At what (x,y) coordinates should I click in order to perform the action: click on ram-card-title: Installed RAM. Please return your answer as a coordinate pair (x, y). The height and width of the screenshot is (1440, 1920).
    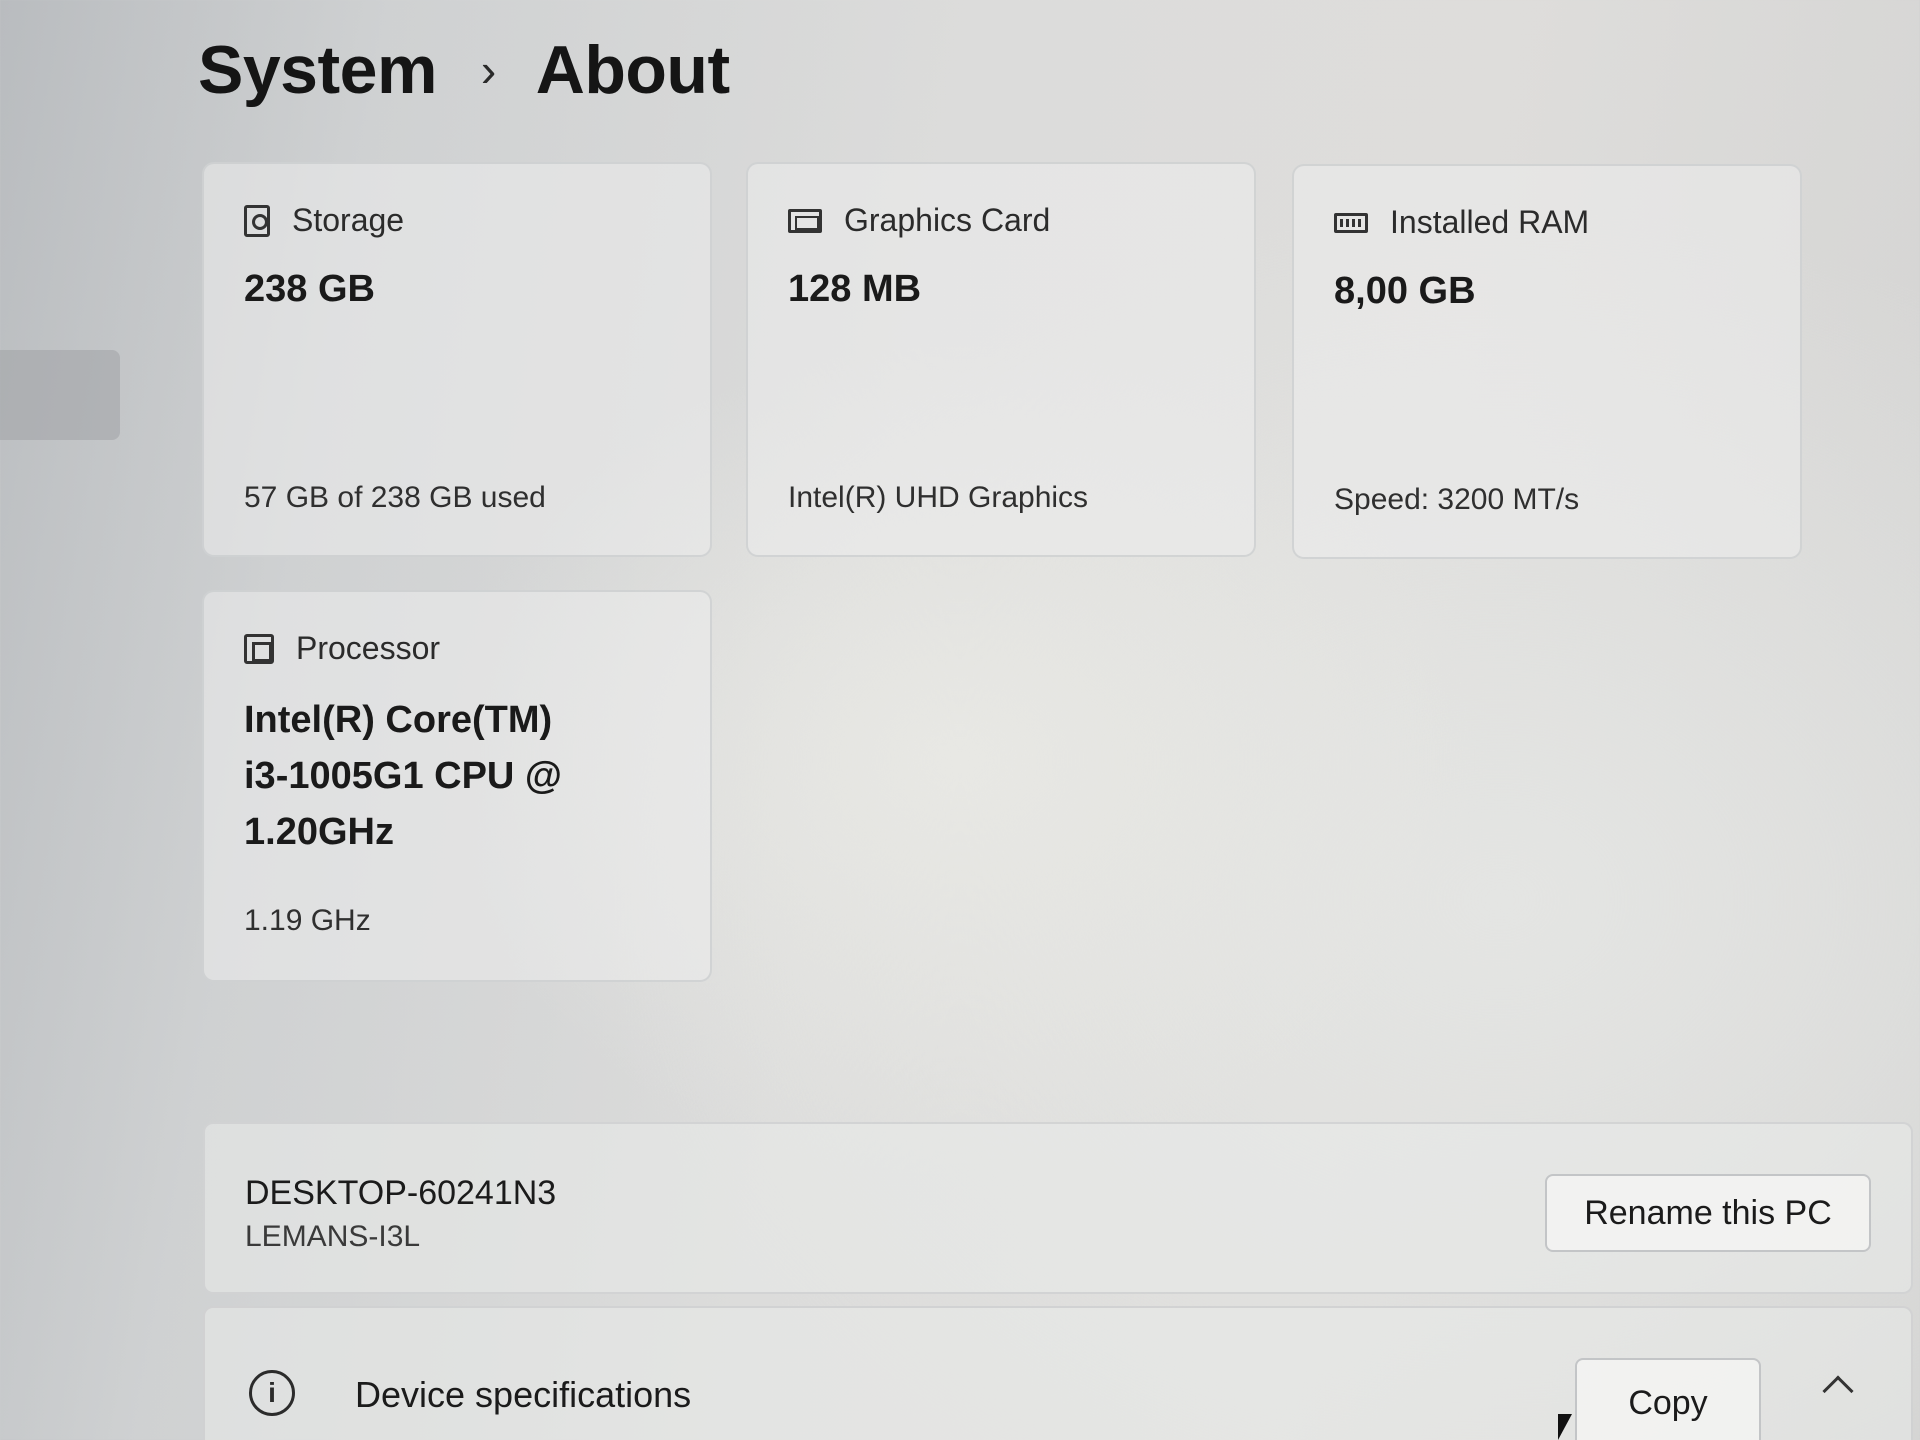
    Looking at the image, I should click on (1490, 222).